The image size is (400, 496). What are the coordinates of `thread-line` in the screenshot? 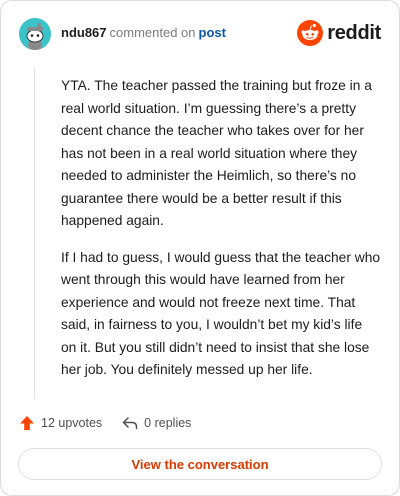 It's located at (34, 233).